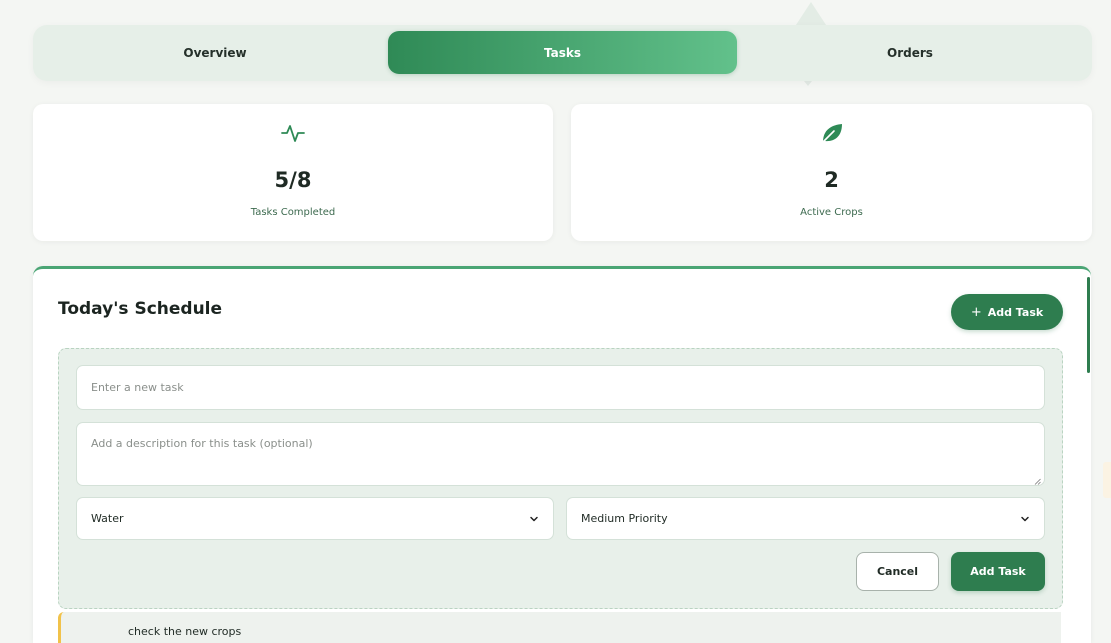 The image size is (1111, 643). Describe the element at coordinates (137, 387) in the screenshot. I see `task-title-placeholder: Enter a new task` at that location.